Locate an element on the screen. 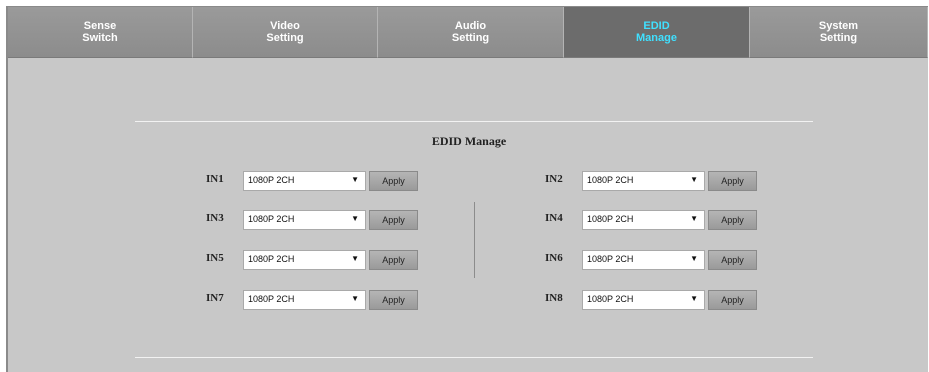 The height and width of the screenshot is (372, 929). tab-system-setting: System Setting is located at coordinates (839, 32).